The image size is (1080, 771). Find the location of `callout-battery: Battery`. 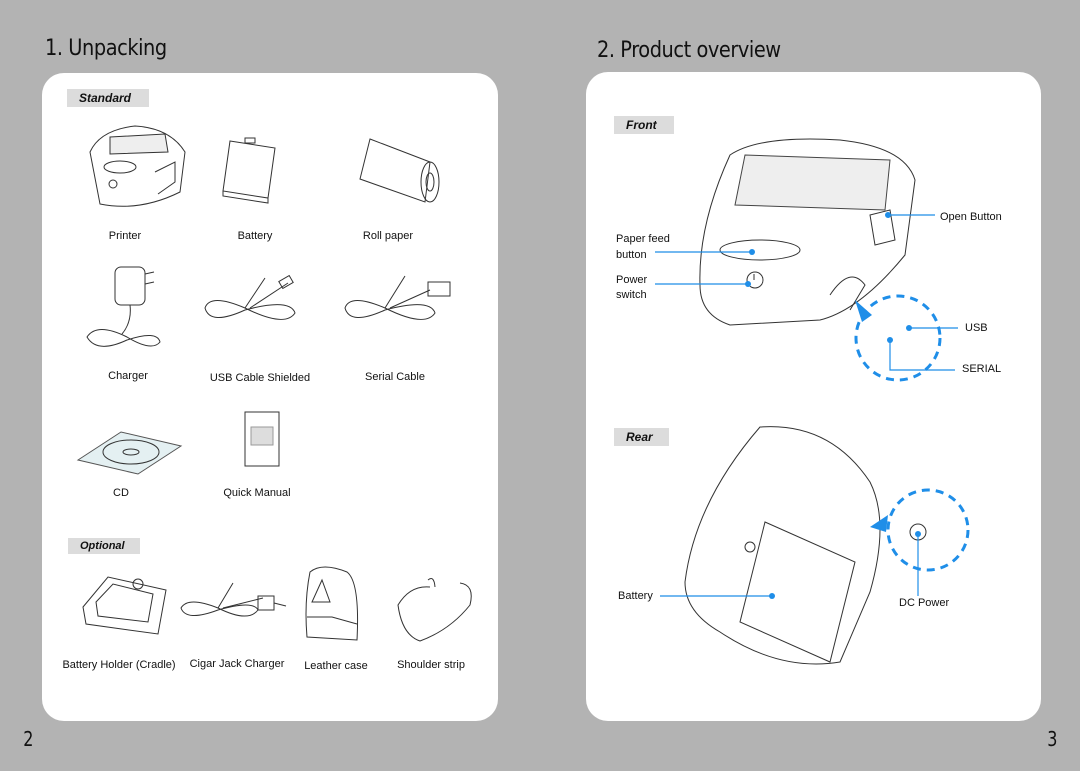

callout-battery: Battery is located at coordinates (635, 596).